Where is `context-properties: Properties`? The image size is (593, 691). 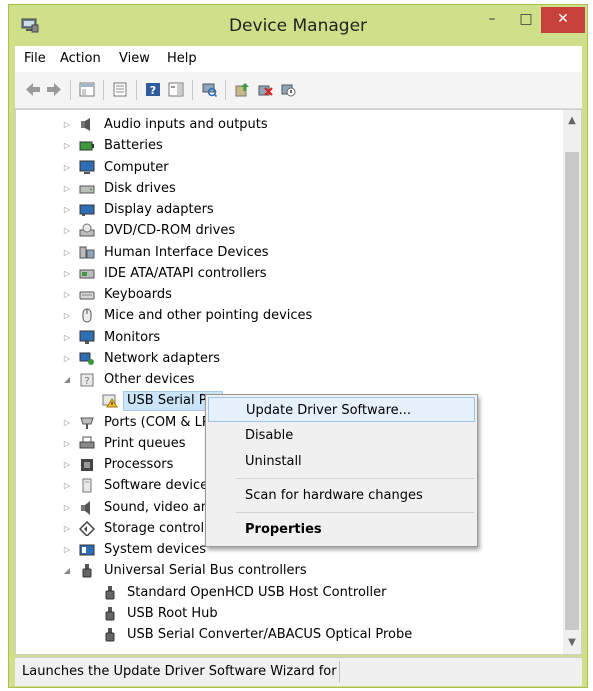 context-properties: Properties is located at coordinates (341, 529).